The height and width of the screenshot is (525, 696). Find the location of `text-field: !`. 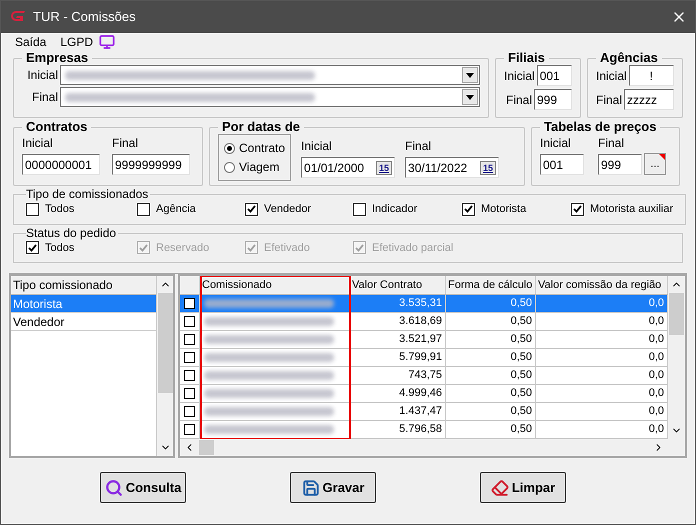

text-field: ! is located at coordinates (651, 75).